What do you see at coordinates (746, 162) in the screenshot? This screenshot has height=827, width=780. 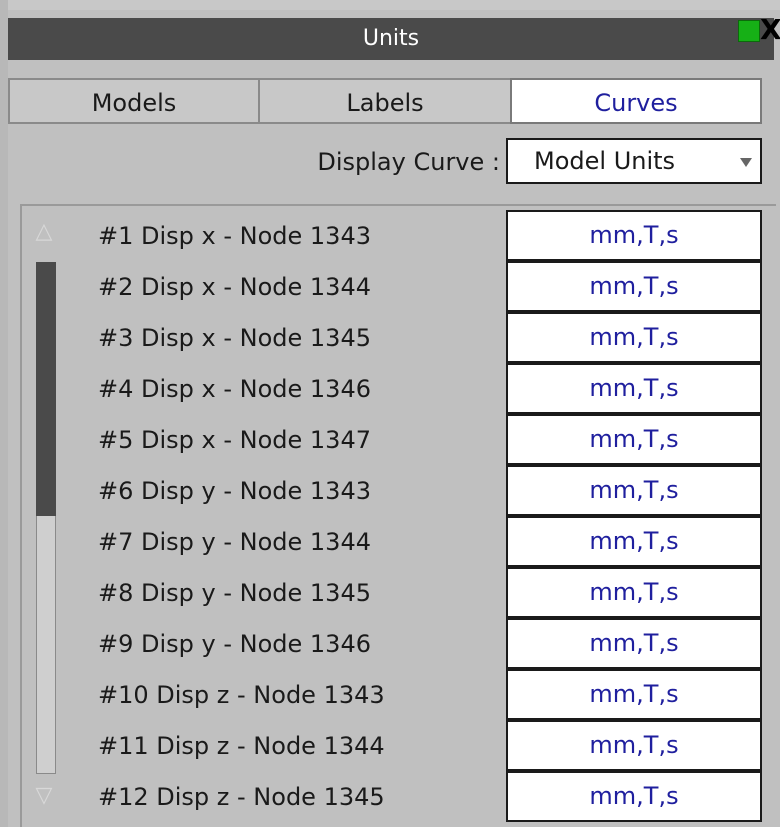 I see `dropdown-arrow-icon` at bounding box center [746, 162].